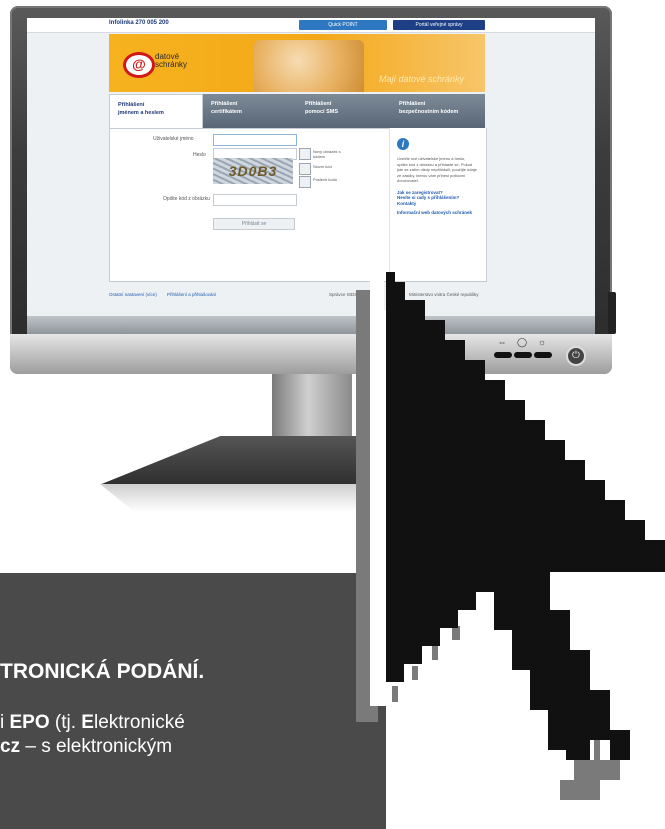 This screenshot has height=829, width=665. I want to click on text-span: (tj., so click(65, 722).